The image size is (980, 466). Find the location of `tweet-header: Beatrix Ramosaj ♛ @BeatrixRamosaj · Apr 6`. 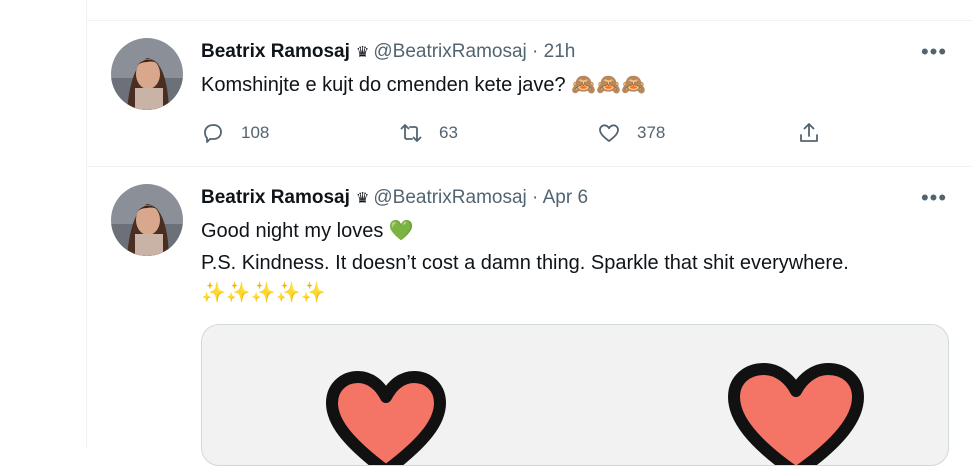

tweet-header: Beatrix Ramosaj ♛ @BeatrixRamosaj · Apr 6 is located at coordinates (394, 198).